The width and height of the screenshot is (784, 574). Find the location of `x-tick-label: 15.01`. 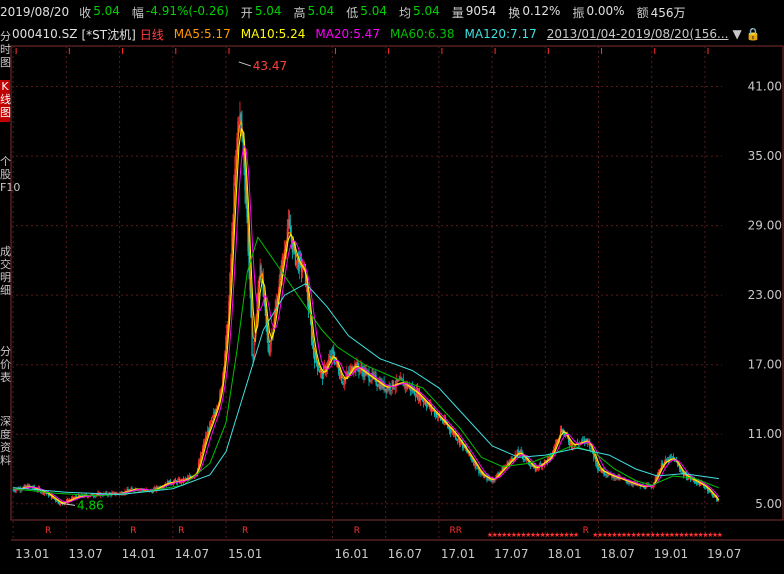

x-tick-label: 15.01 is located at coordinates (245, 554).